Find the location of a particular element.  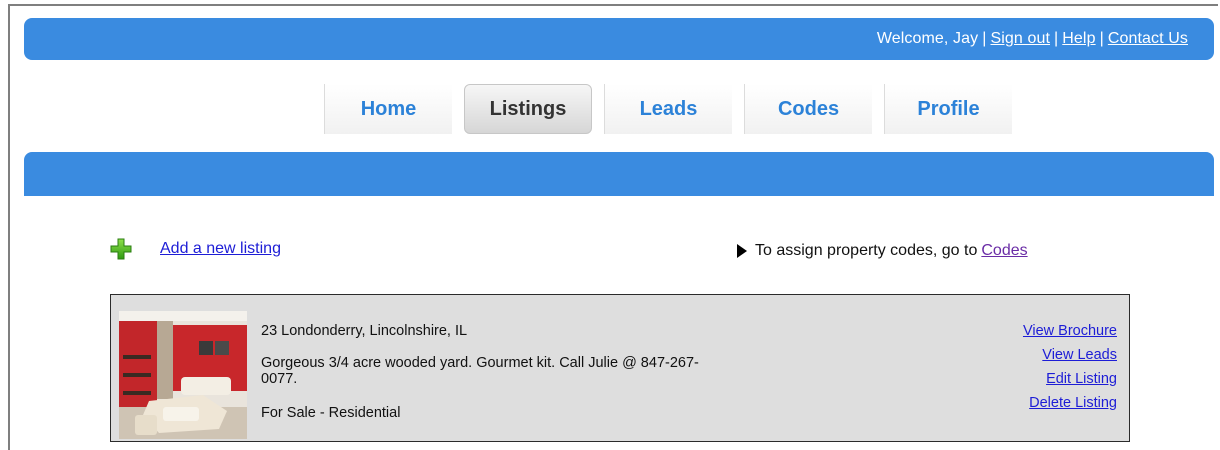

tab-listings: Listings is located at coordinates (528, 109).